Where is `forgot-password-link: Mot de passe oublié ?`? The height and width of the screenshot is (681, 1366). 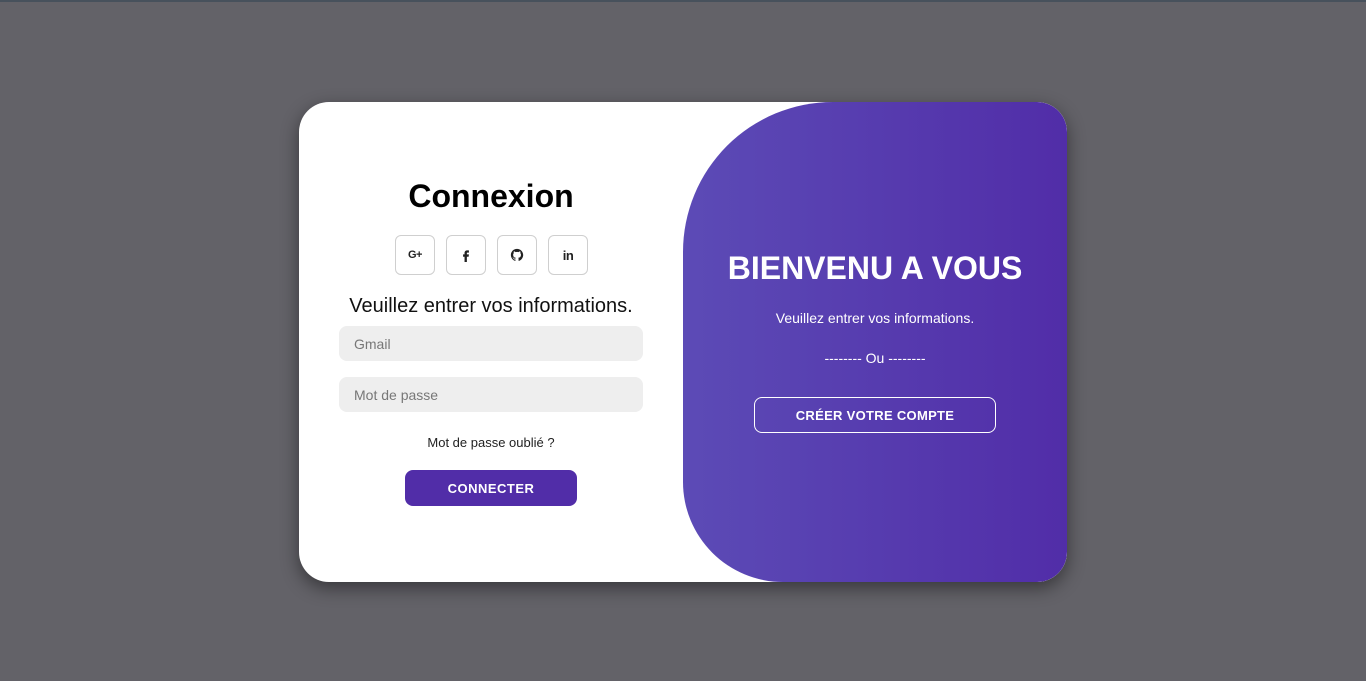 forgot-password-link: Mot de passe oublié ? is located at coordinates (491, 443).